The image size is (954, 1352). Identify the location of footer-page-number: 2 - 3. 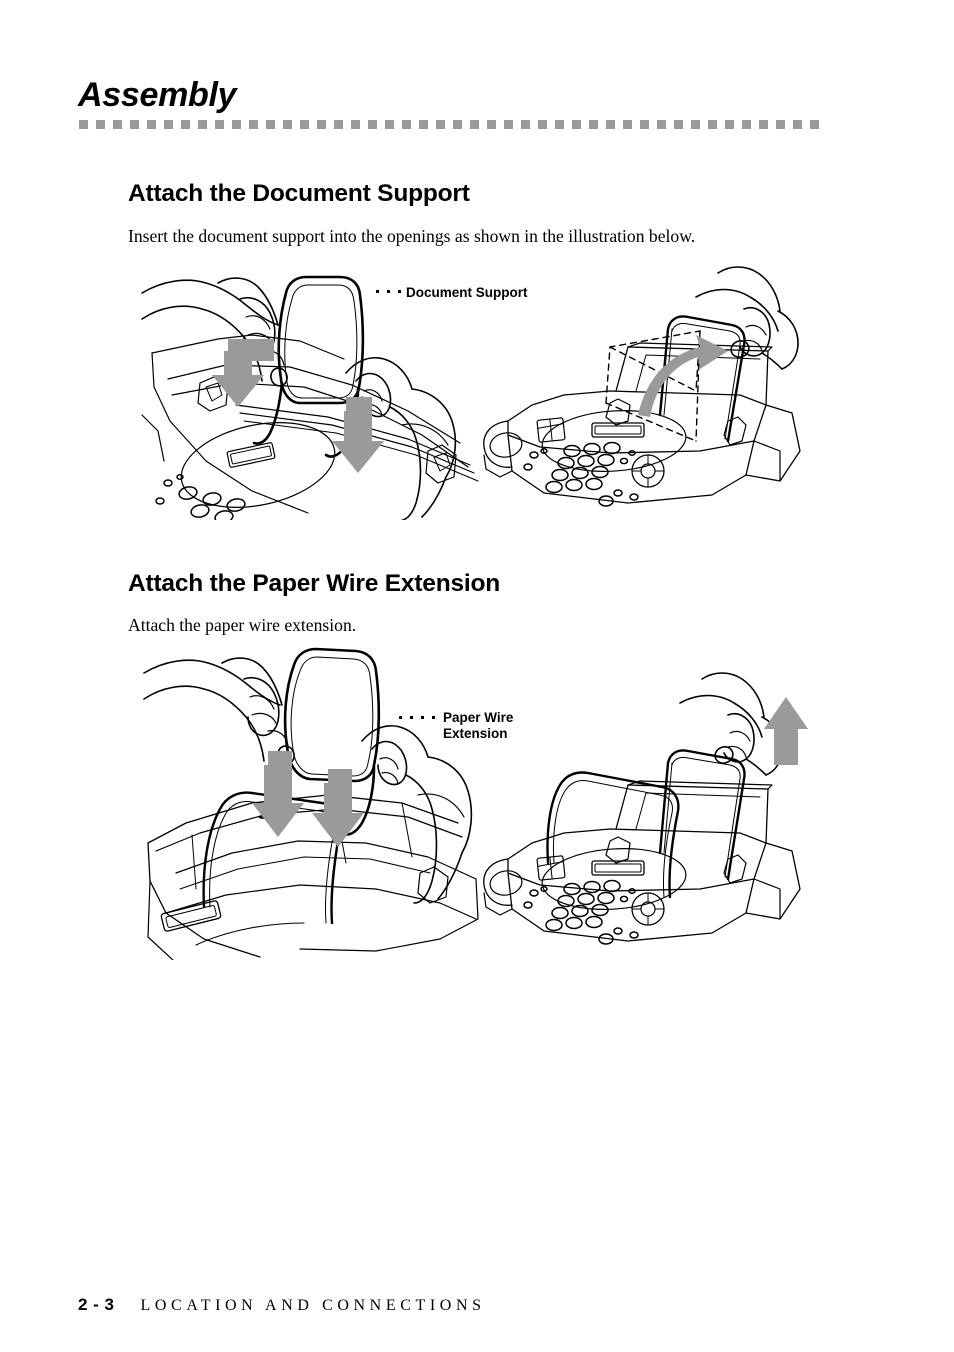
(96, 1304).